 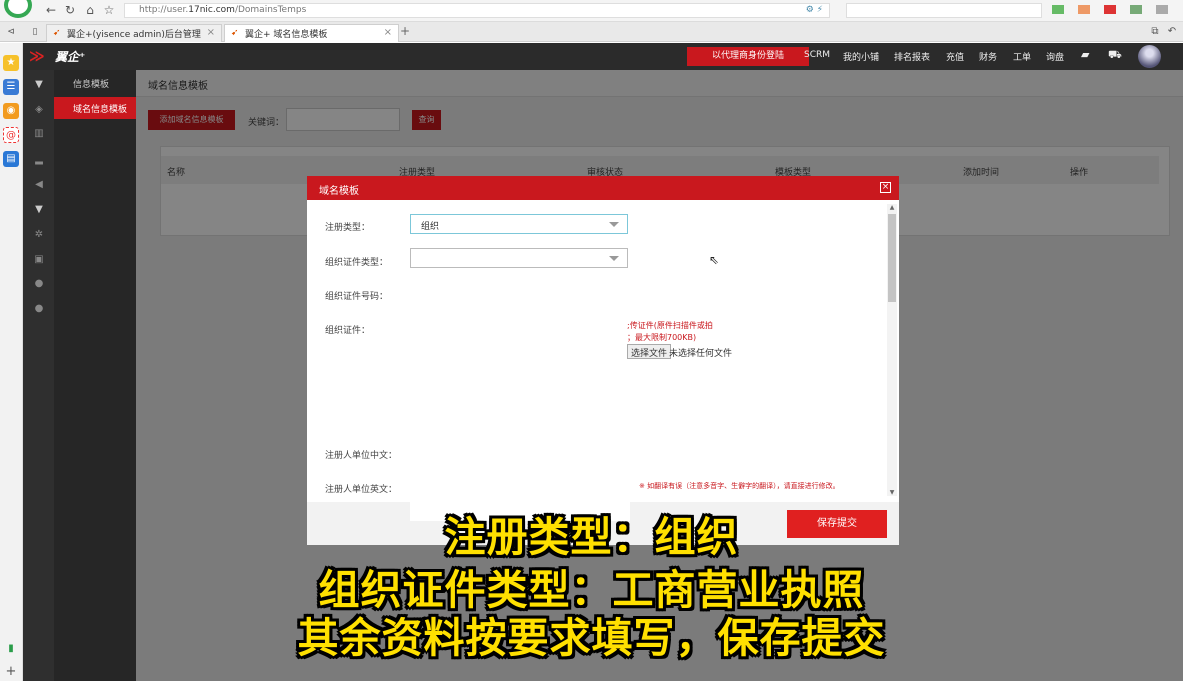 What do you see at coordinates (712, 332) in the screenshot?
I see `upload-note: ;传证件(原件扫描件或拍 ；最大限制700KB)` at bounding box center [712, 332].